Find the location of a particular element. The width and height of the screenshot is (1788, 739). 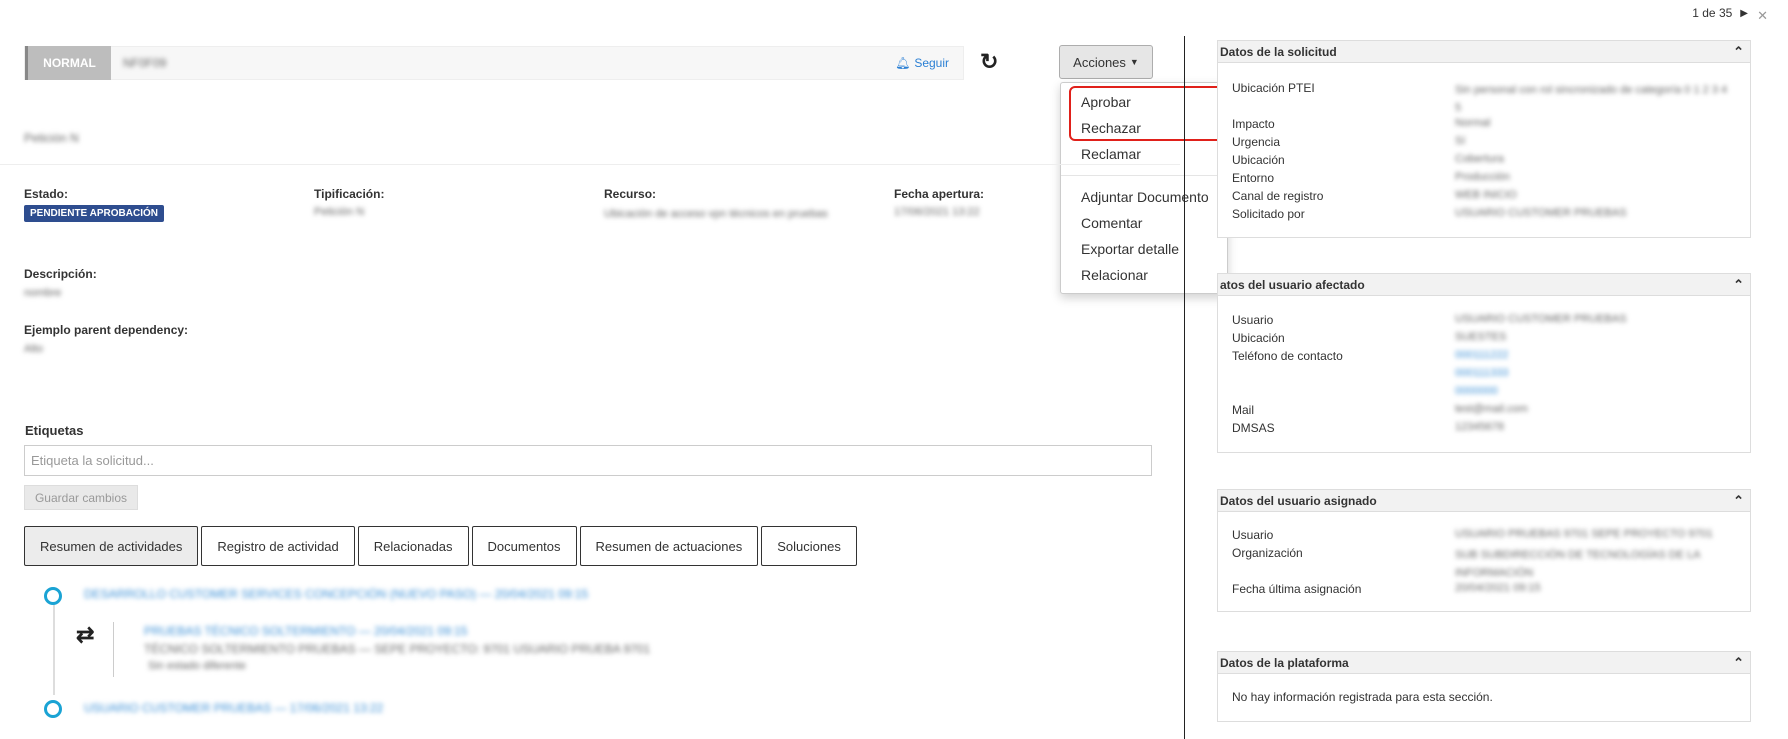

row-value: Cobertura is located at coordinates (1479, 159).